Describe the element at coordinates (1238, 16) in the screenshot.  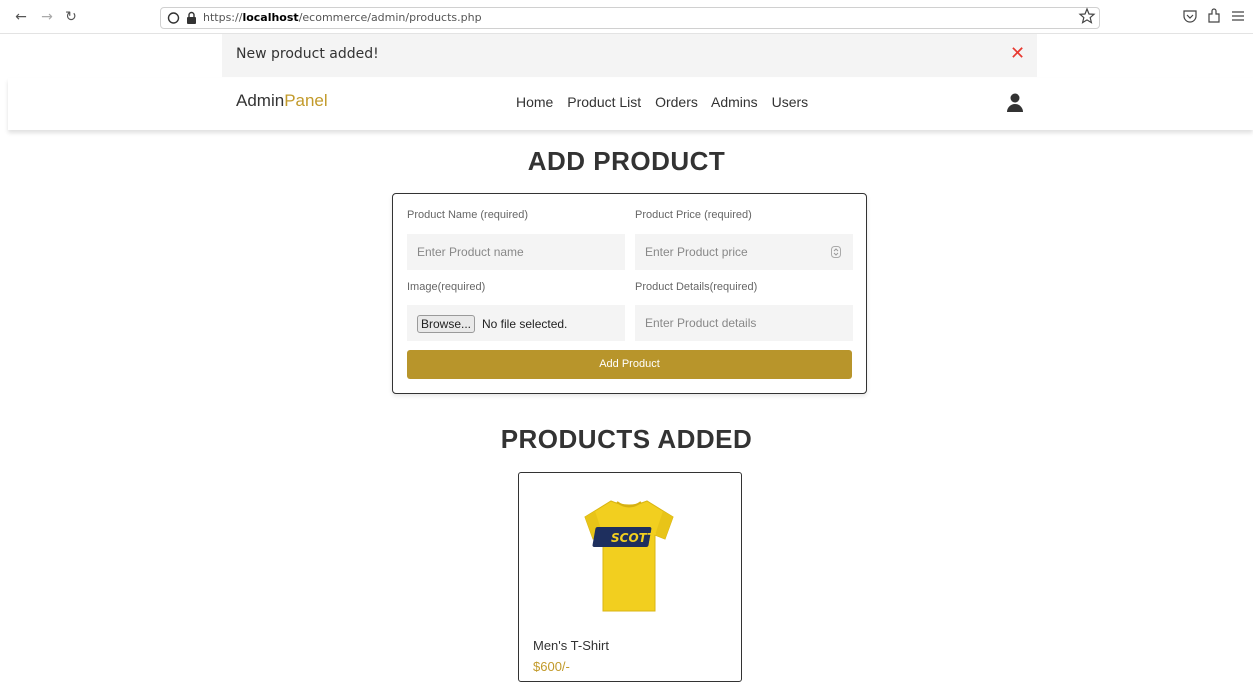
I see `menu-icon` at that location.